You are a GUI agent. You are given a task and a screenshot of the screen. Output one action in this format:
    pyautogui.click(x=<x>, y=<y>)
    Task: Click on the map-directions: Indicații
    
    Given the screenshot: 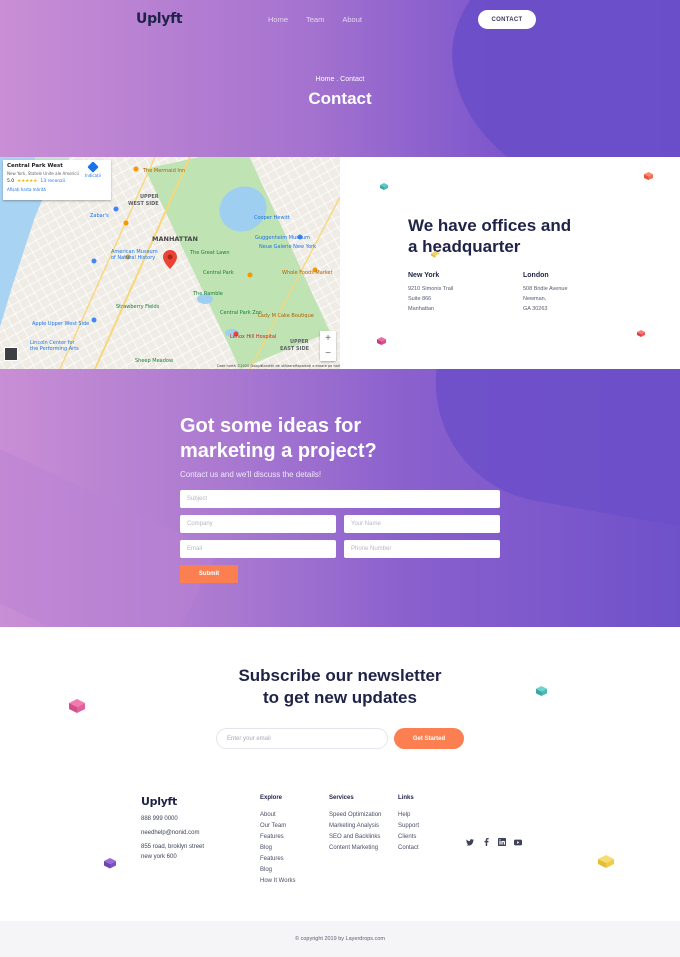 What is the action you would take?
    pyautogui.click(x=93, y=169)
    